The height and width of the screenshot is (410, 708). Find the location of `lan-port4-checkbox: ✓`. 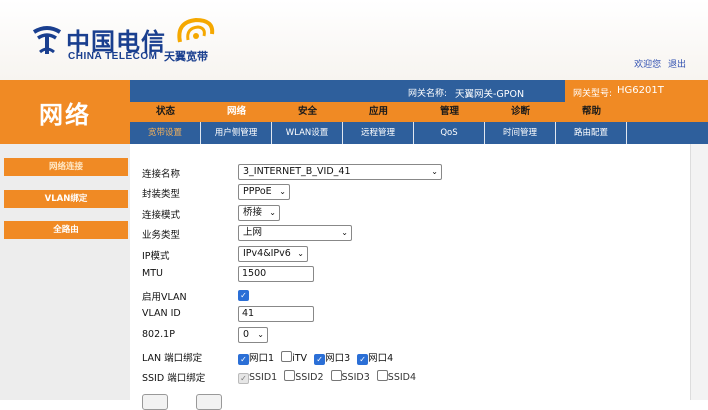

lan-port4-checkbox: ✓ is located at coordinates (363, 359).